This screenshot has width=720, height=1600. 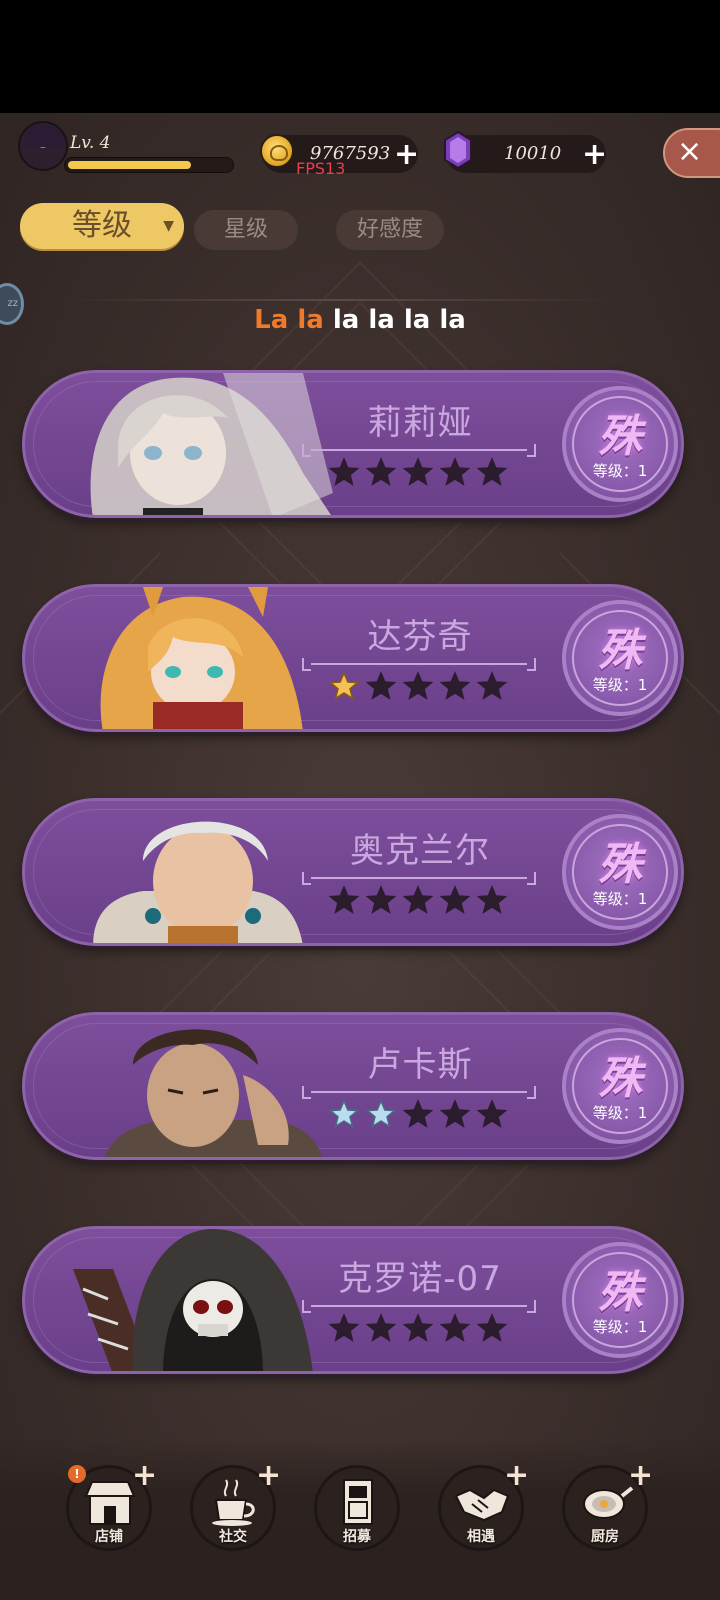 I want to click on xp-progress-bar, so click(x=149, y=165).